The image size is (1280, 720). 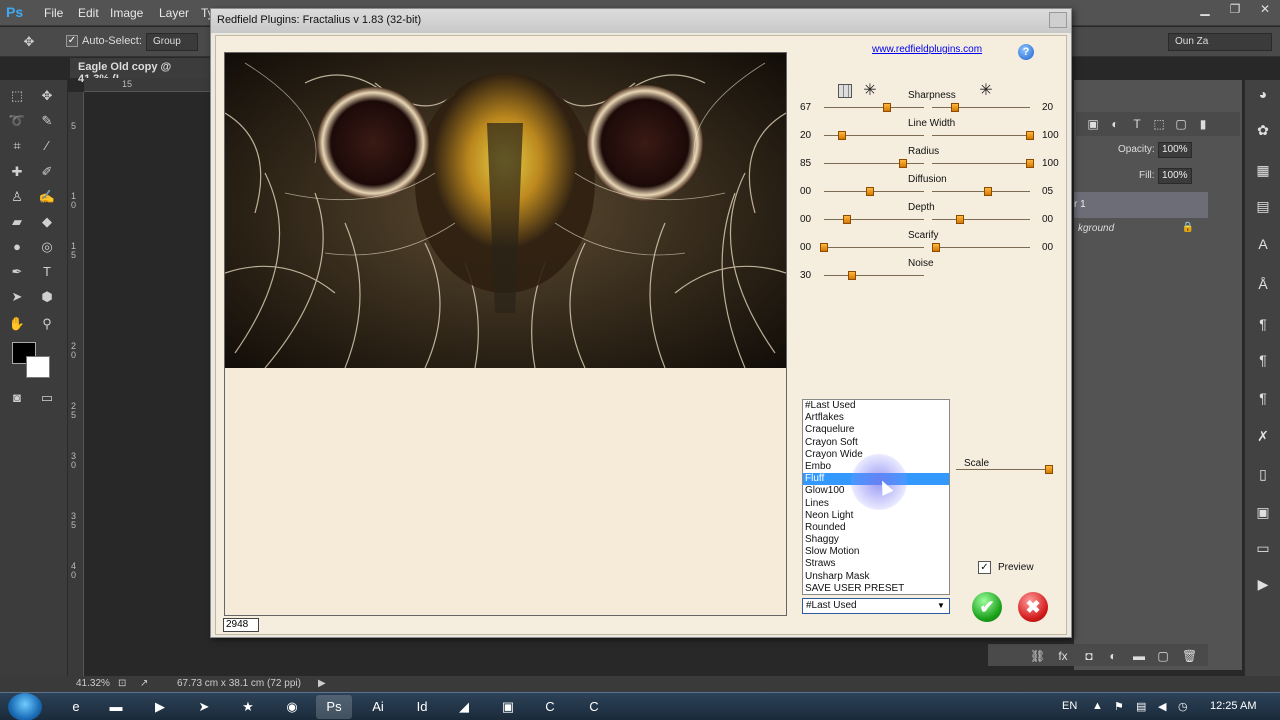 I want to click on adjustment-layer-icon: ◐, so click(x=1113, y=656).